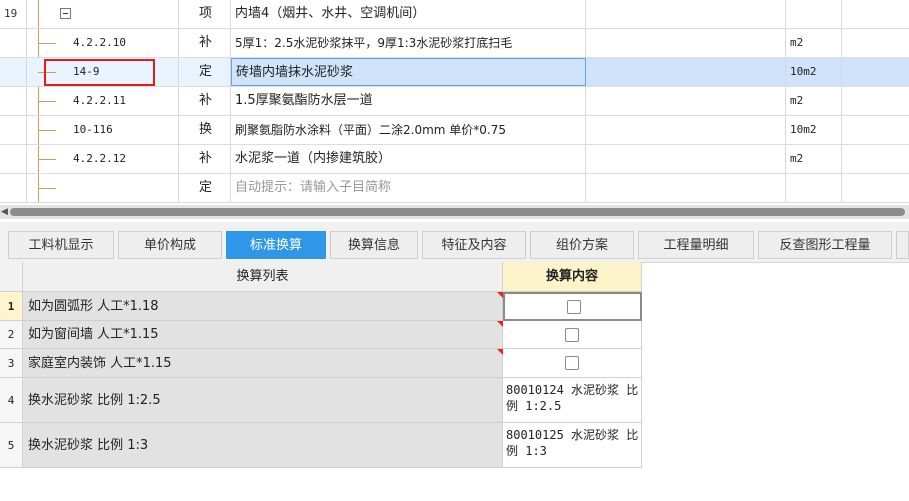  What do you see at coordinates (408, 101) in the screenshot?
I see `name-cell: 1.5厚聚氨酯防水层一道` at bounding box center [408, 101].